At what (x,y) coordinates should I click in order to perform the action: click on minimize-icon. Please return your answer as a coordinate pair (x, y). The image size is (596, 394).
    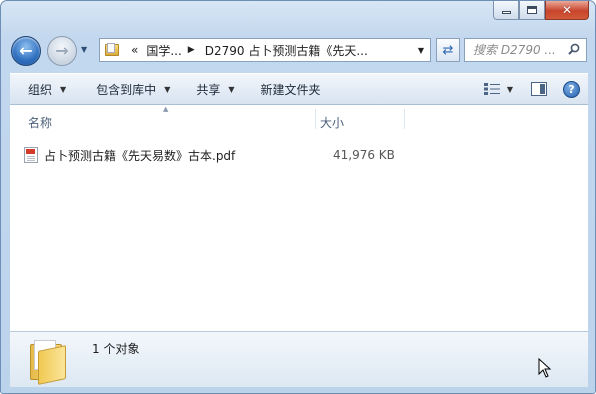
    Looking at the image, I should click on (506, 12).